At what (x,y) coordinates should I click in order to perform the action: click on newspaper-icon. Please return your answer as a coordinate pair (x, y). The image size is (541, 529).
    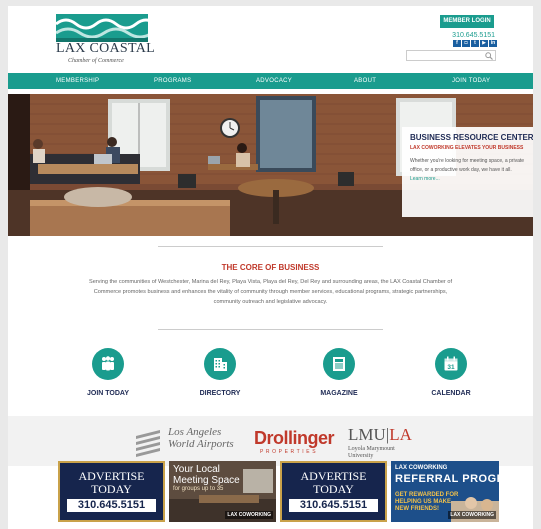
    Looking at the image, I should click on (339, 364).